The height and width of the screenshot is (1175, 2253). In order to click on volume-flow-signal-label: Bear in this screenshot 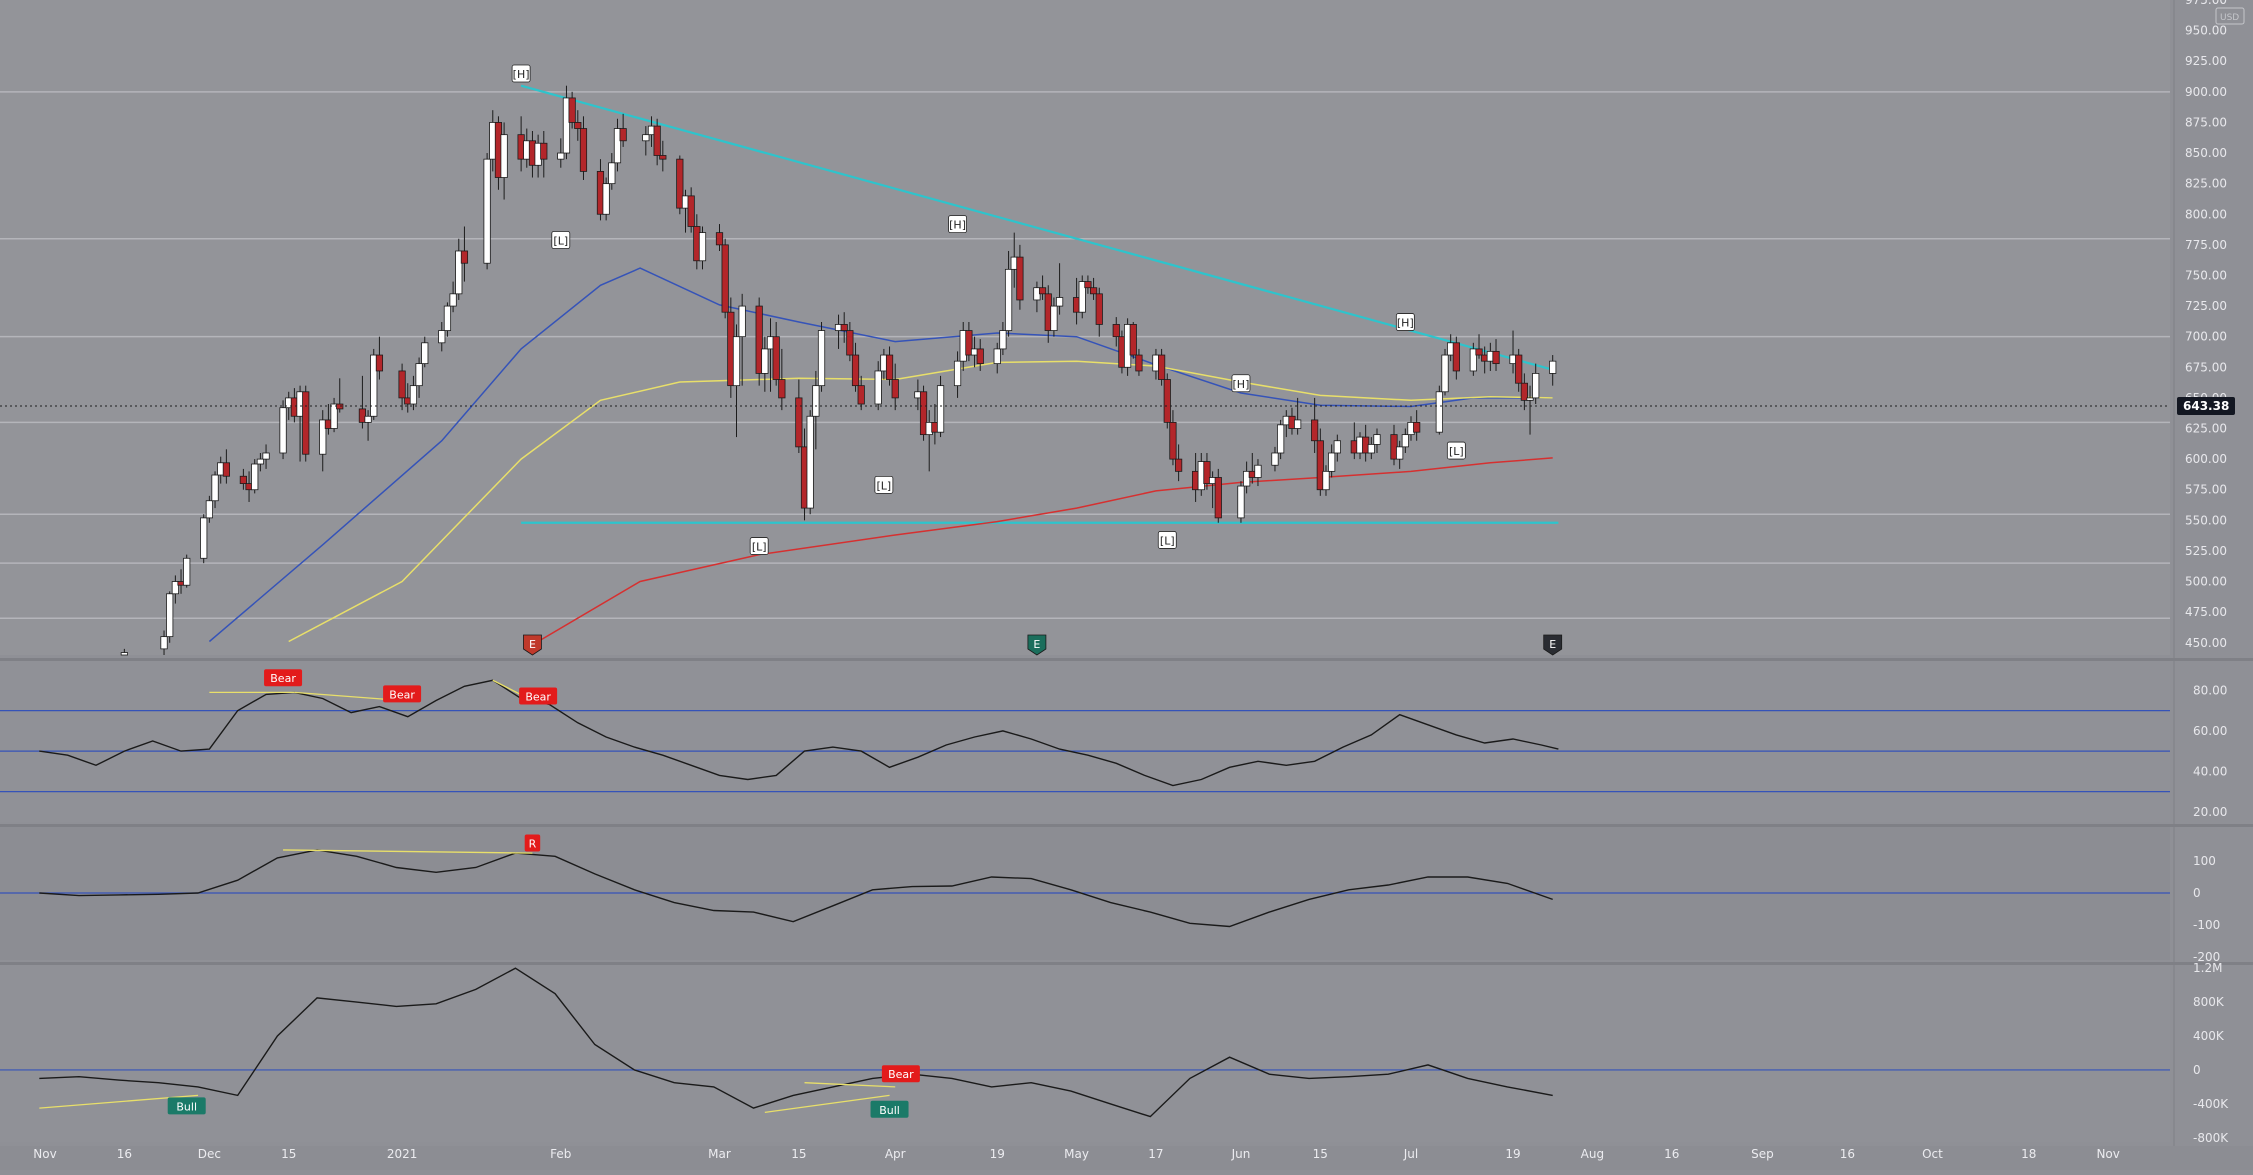, I will do `click(900, 1074)`.